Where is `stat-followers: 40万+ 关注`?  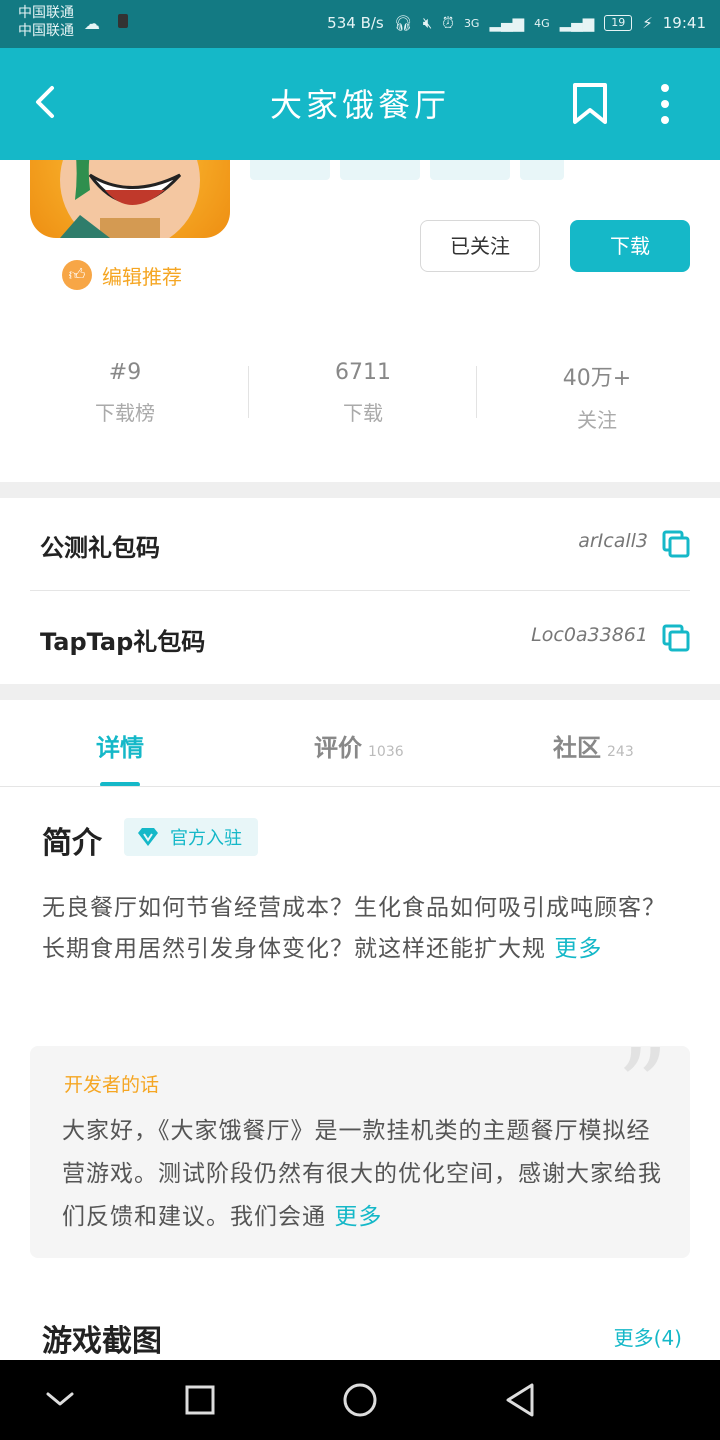
stat-followers: 40万+ 关注 is located at coordinates (597, 396).